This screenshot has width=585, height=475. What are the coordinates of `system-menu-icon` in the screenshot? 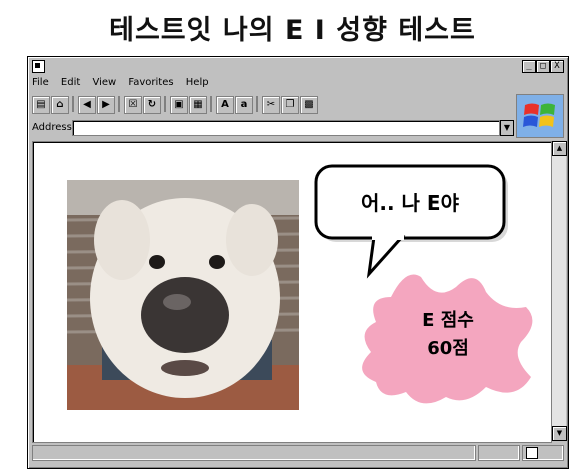 It's located at (38, 66).